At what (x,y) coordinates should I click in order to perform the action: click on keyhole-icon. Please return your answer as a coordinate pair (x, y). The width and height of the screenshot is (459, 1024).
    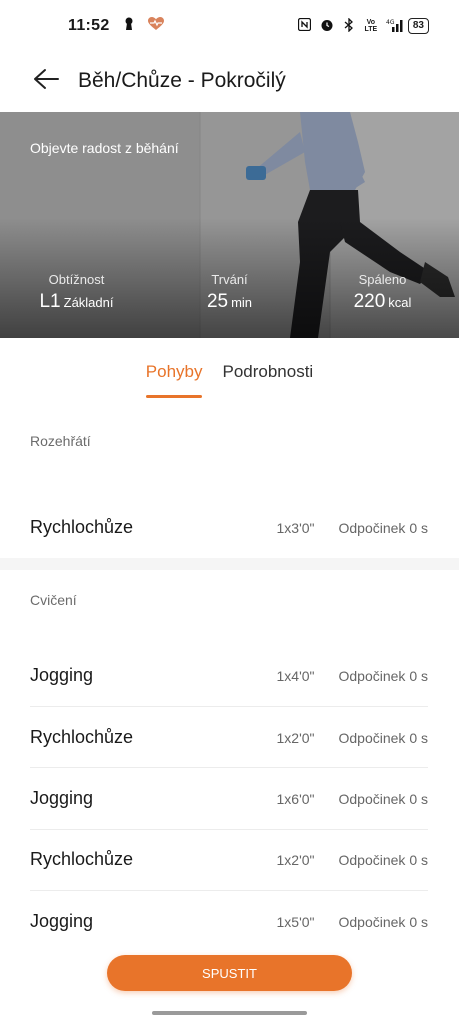
    Looking at the image, I should click on (129, 26).